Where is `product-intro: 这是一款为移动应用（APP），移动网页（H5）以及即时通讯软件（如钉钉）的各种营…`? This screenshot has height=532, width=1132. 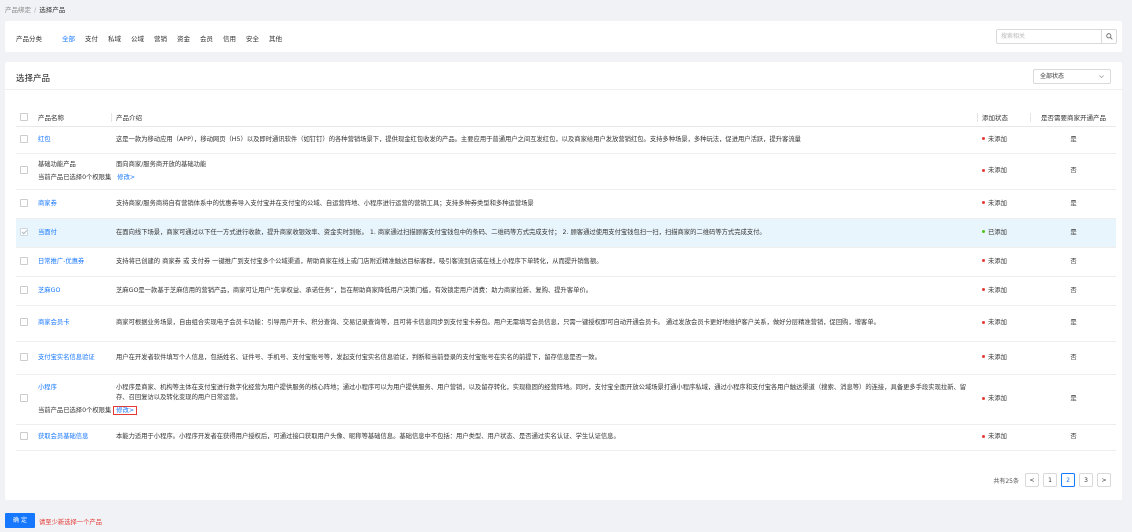
product-intro: 这是一款为移动应用（APP），移动网页（H5）以及即时通讯软件（如钉钉）的各种营… is located at coordinates (545, 140).